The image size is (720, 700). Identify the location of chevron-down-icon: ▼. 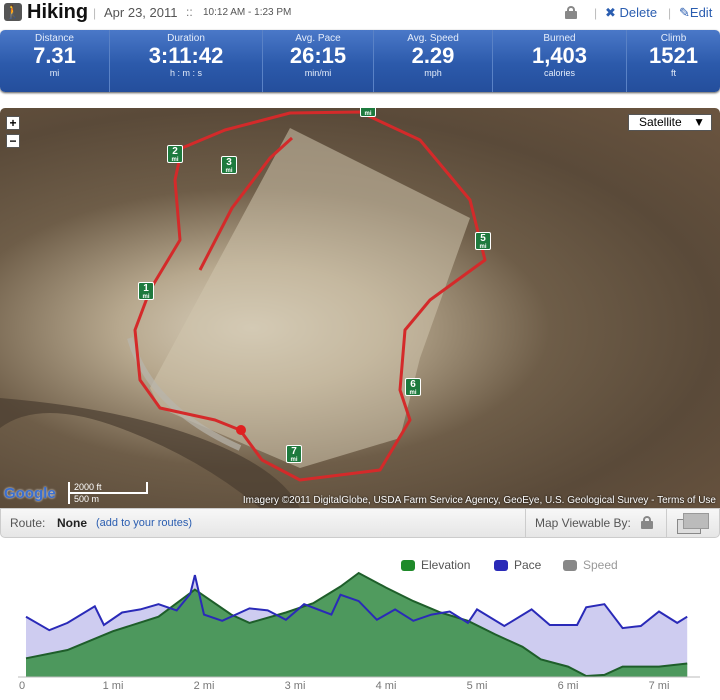
(699, 122).